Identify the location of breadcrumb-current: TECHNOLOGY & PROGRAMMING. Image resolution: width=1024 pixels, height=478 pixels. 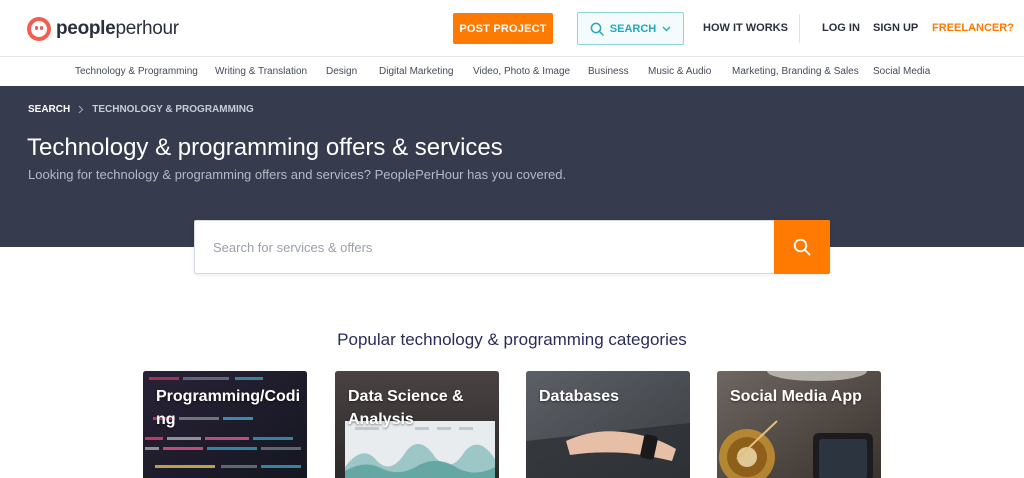
(173, 109).